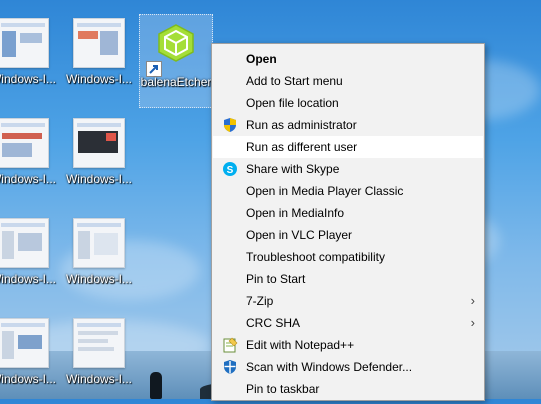  What do you see at coordinates (292, 103) in the screenshot?
I see `menu-item-label: Open file location` at bounding box center [292, 103].